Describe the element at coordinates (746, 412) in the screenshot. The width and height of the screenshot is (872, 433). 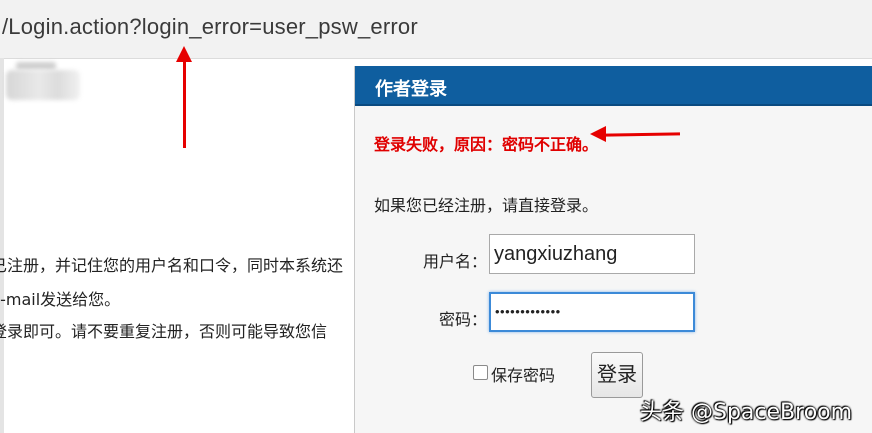
I see `watermark: 头条 @SpaceBroom` at that location.